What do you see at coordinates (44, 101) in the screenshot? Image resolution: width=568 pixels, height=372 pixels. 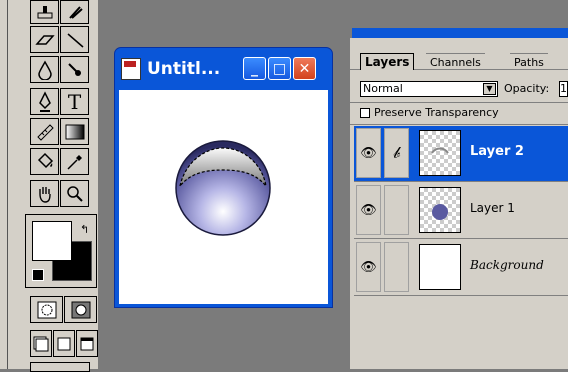 I see `pen-icon` at bounding box center [44, 101].